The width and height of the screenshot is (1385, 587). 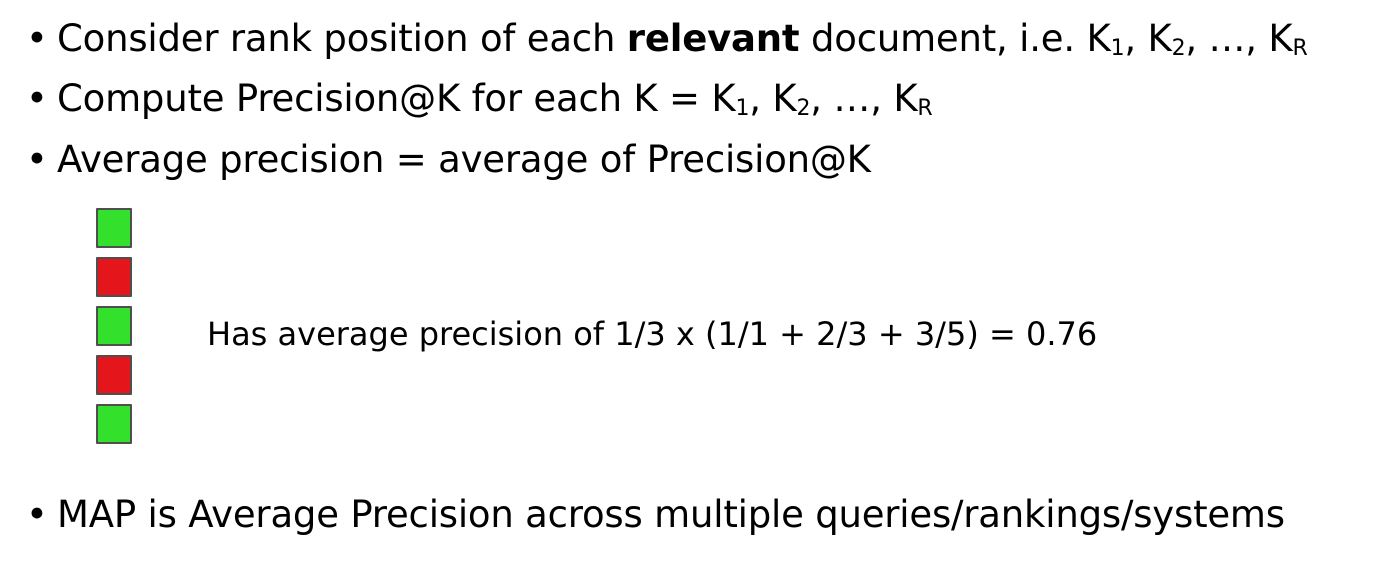 I want to click on bullet-text: Compute Precision@K for each K = K, so click(x=396, y=98).